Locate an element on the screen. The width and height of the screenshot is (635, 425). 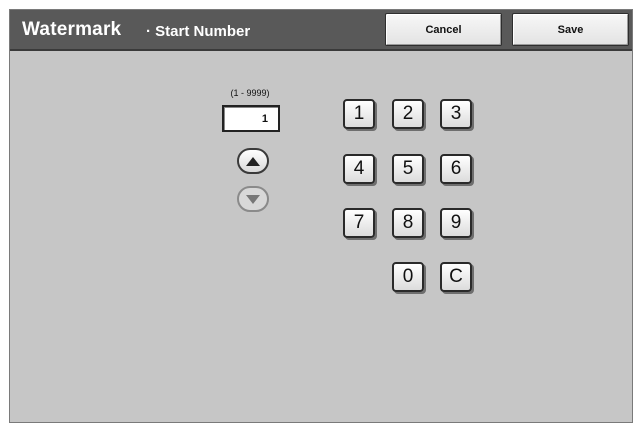
title-bar: Watermark · Start Number Cancel Save is located at coordinates (321, 30).